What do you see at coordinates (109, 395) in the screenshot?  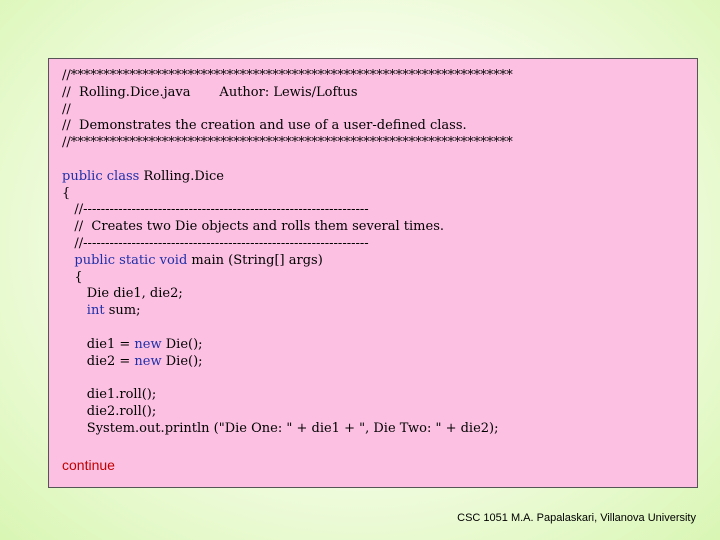 I see `code-line: die1.roll();` at bounding box center [109, 395].